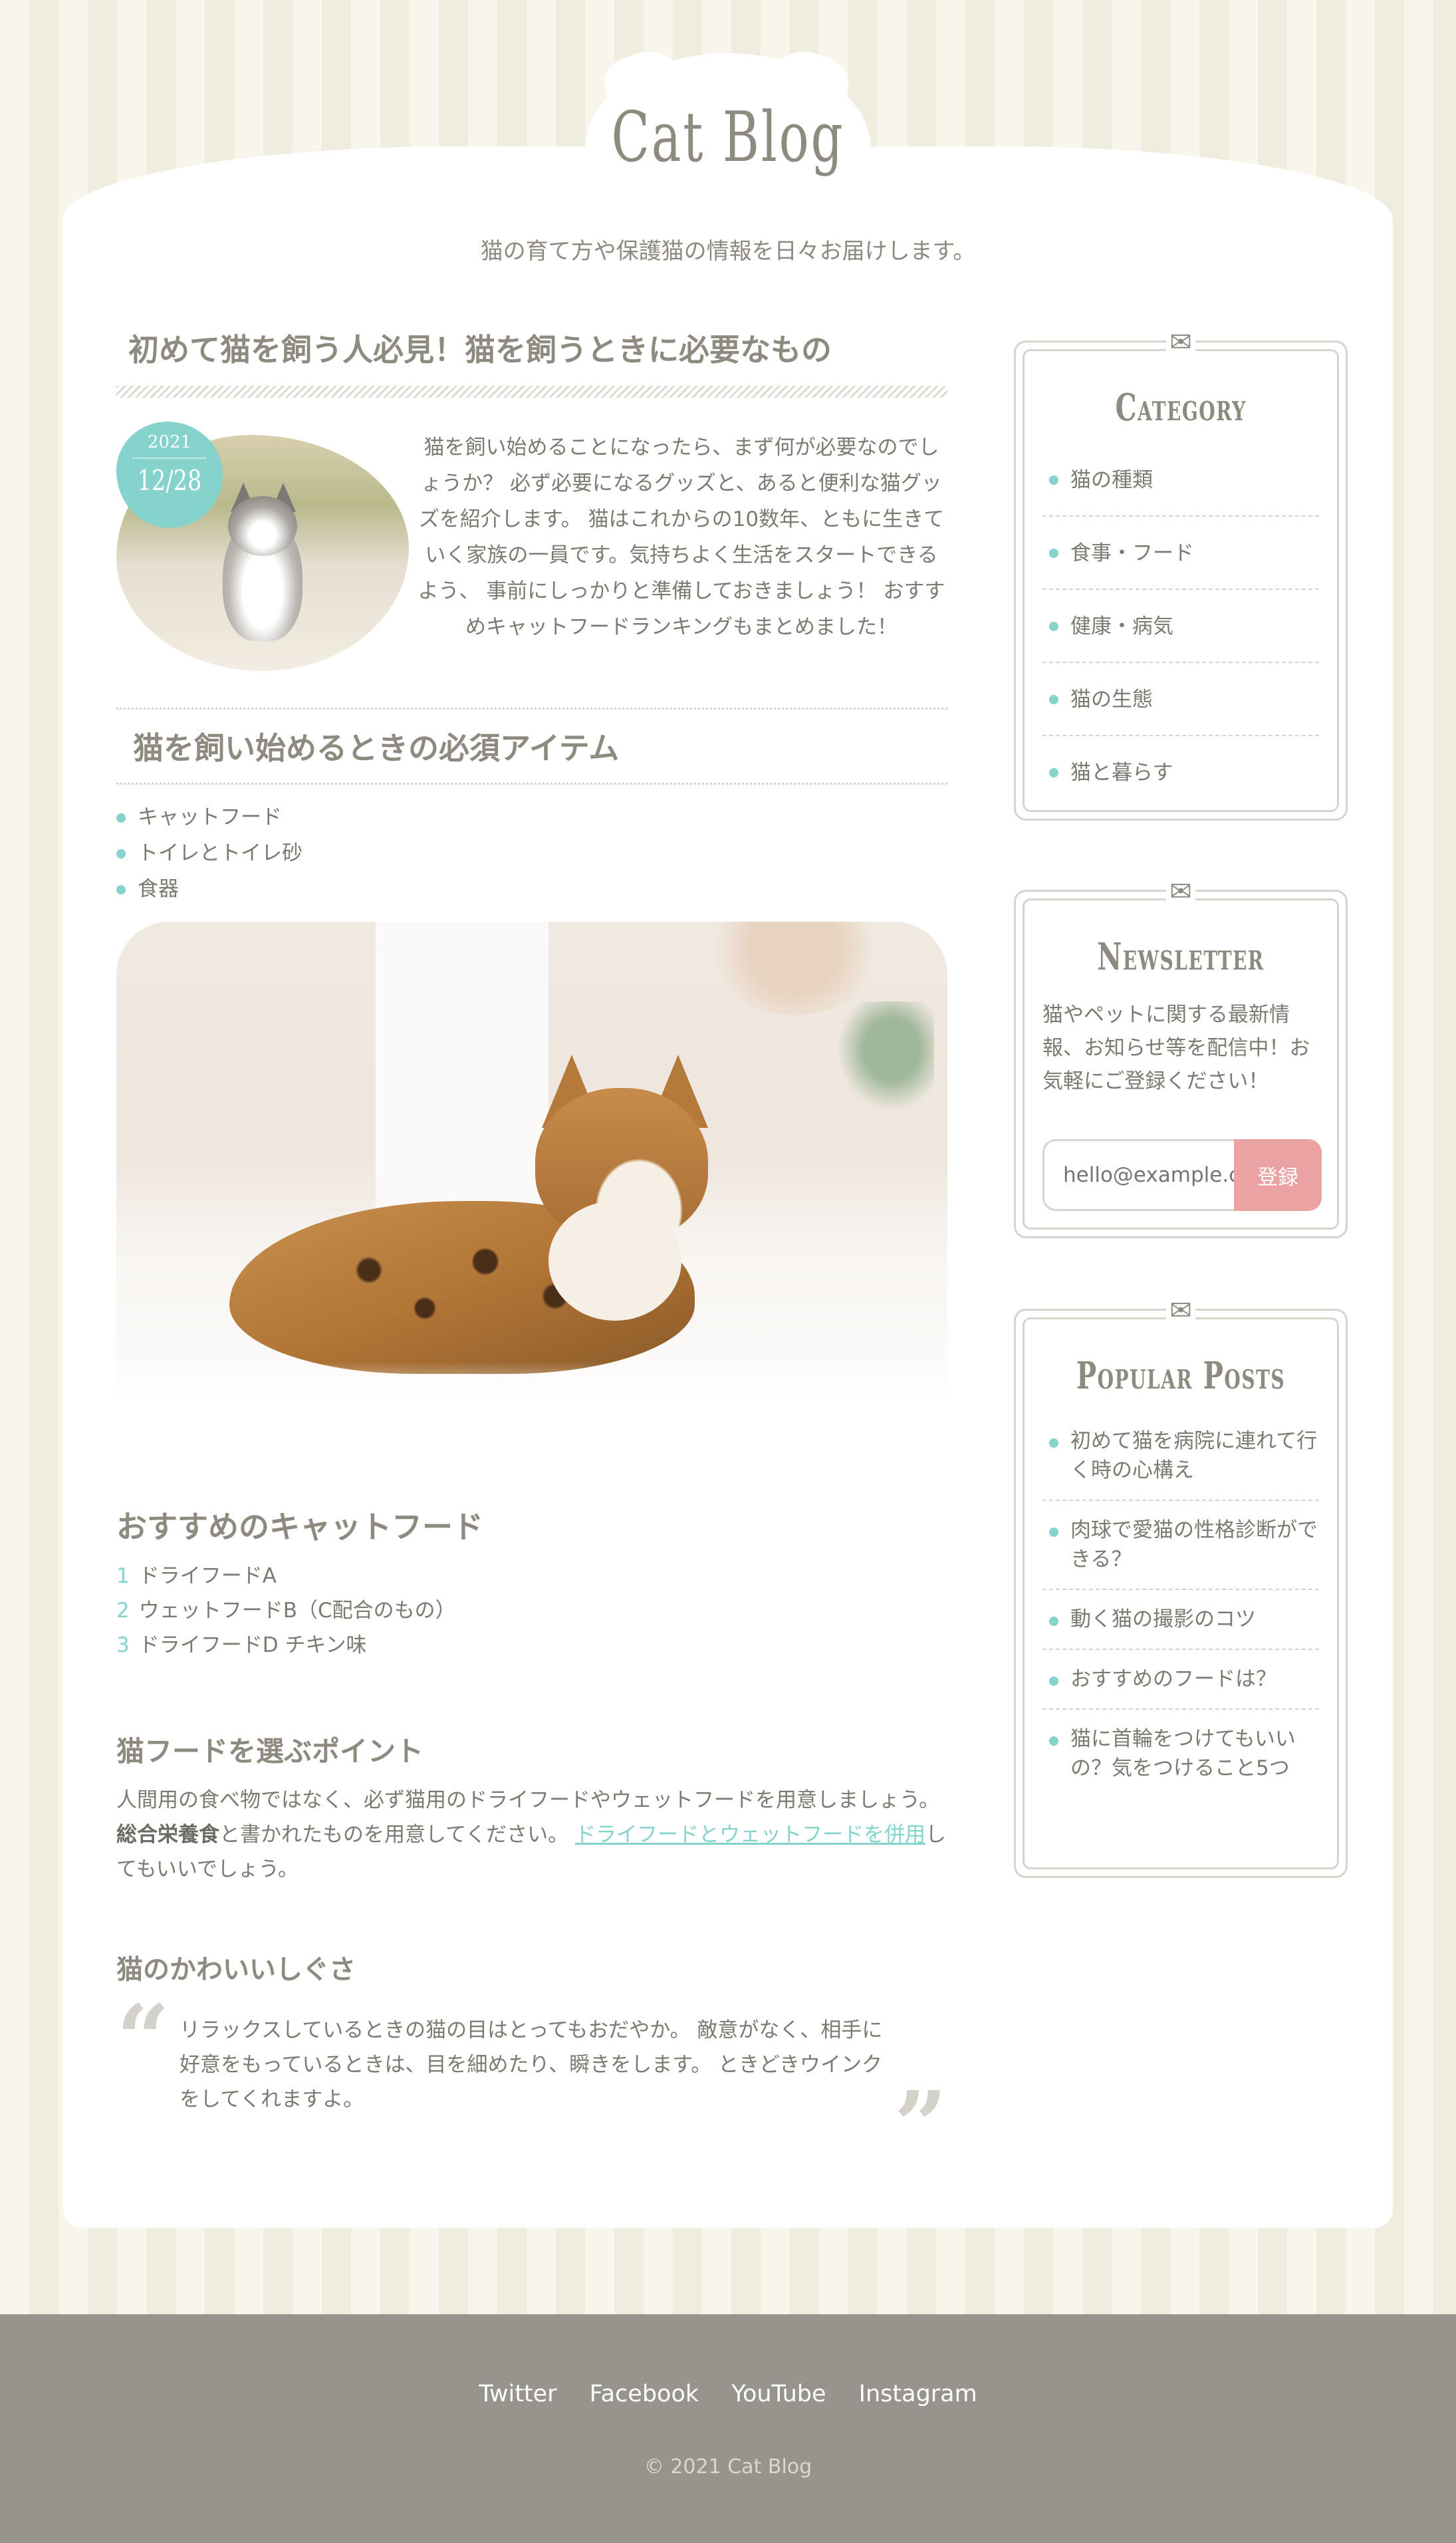  Describe the element at coordinates (167, 1835) in the screenshot. I see `bold-text: 総合栄養食` at that location.